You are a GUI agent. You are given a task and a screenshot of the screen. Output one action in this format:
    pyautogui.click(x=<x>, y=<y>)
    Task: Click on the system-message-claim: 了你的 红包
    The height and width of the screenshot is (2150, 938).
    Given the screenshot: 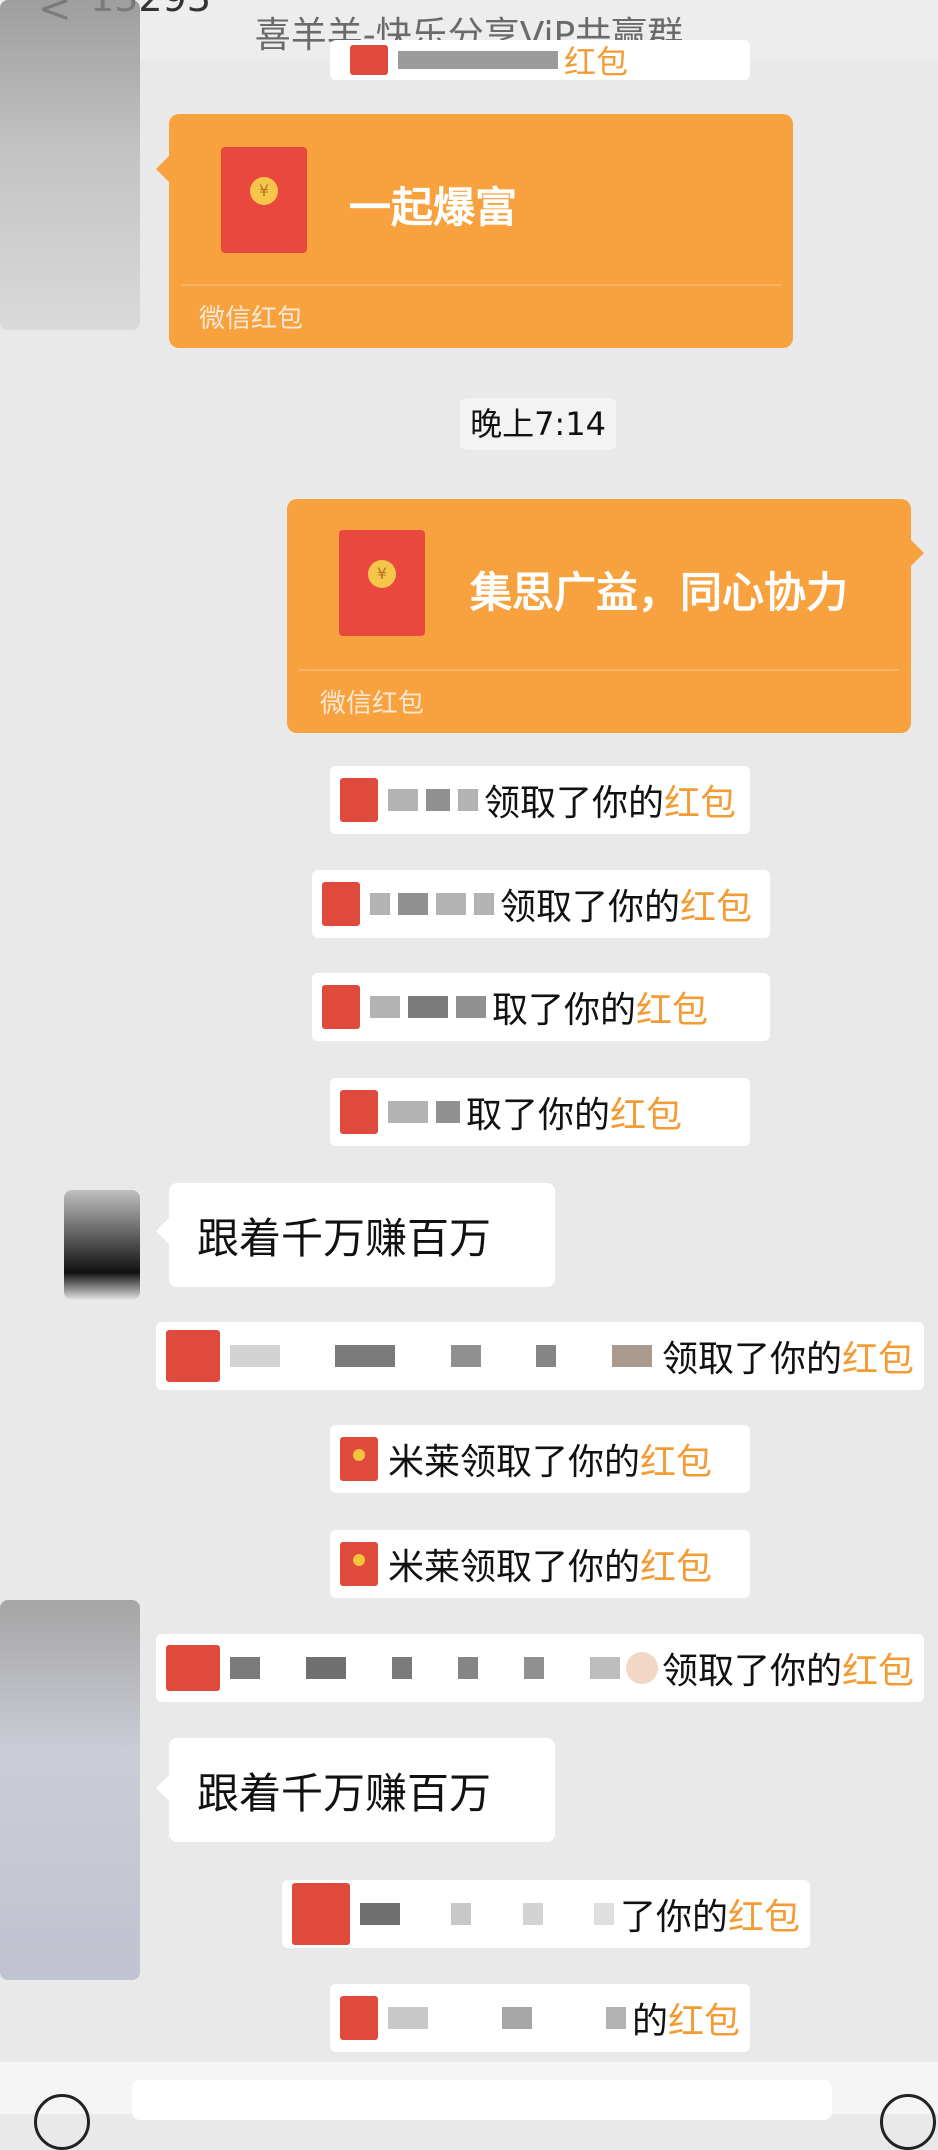 What is the action you would take?
    pyautogui.click(x=546, y=1914)
    